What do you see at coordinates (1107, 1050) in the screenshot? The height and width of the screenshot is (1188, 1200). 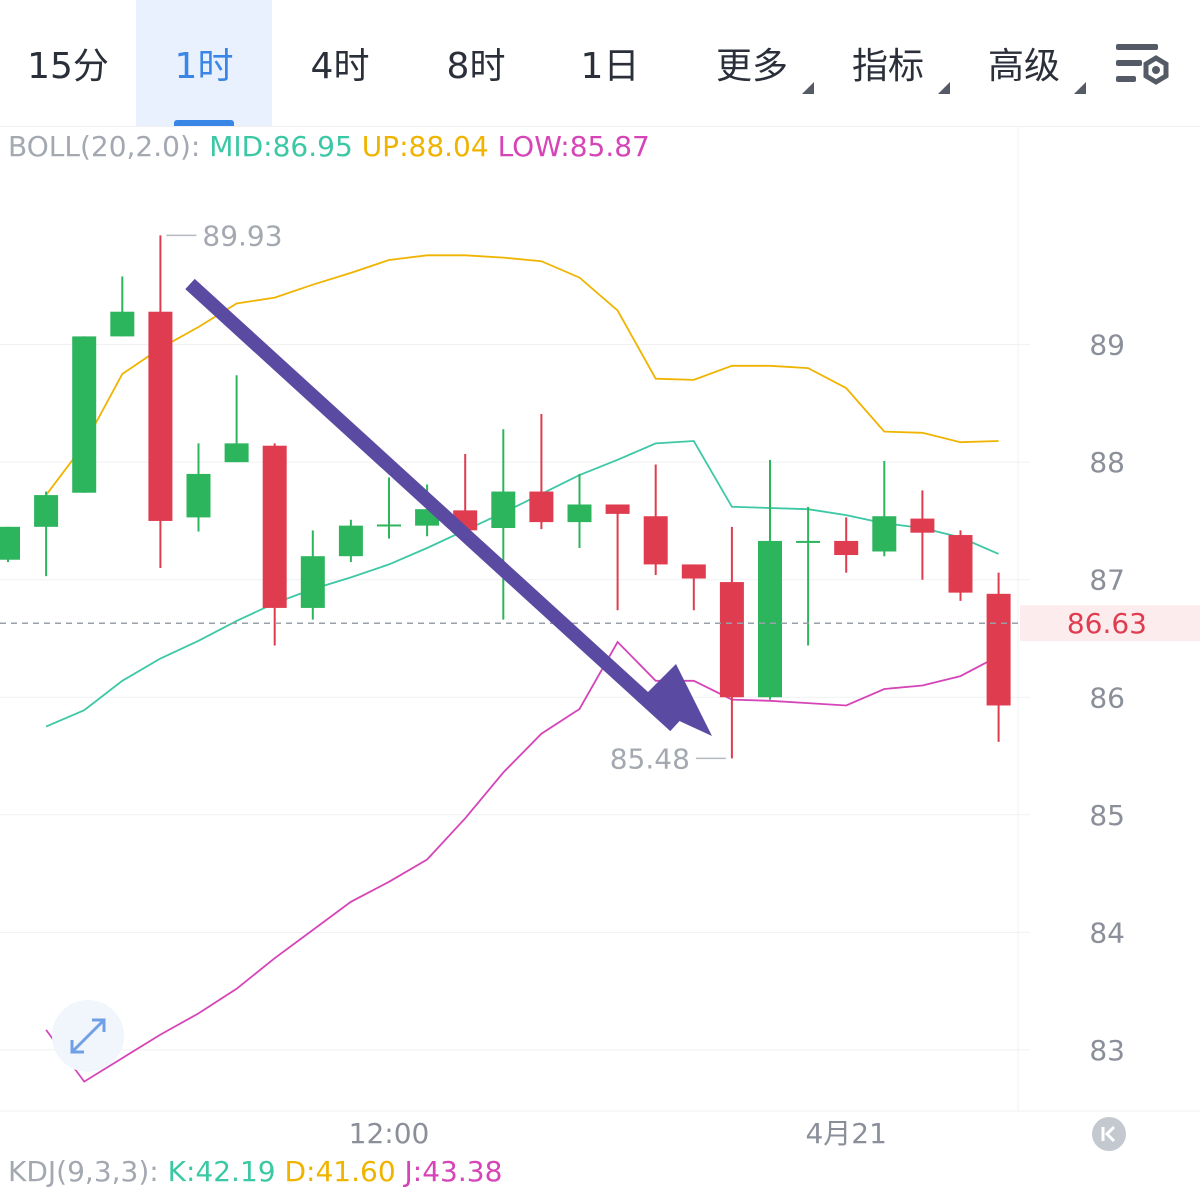 I see `y-tick-label: 83` at bounding box center [1107, 1050].